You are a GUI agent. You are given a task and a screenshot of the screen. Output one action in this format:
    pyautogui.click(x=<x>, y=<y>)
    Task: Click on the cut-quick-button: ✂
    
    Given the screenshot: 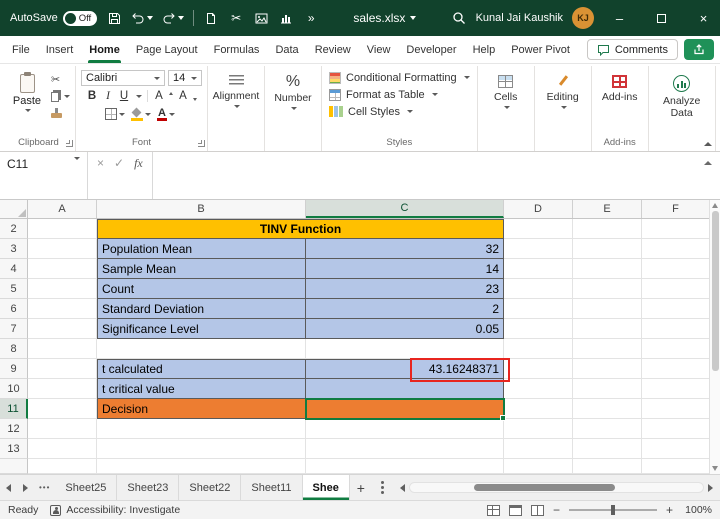 What is the action you would take?
    pyautogui.click(x=236, y=18)
    